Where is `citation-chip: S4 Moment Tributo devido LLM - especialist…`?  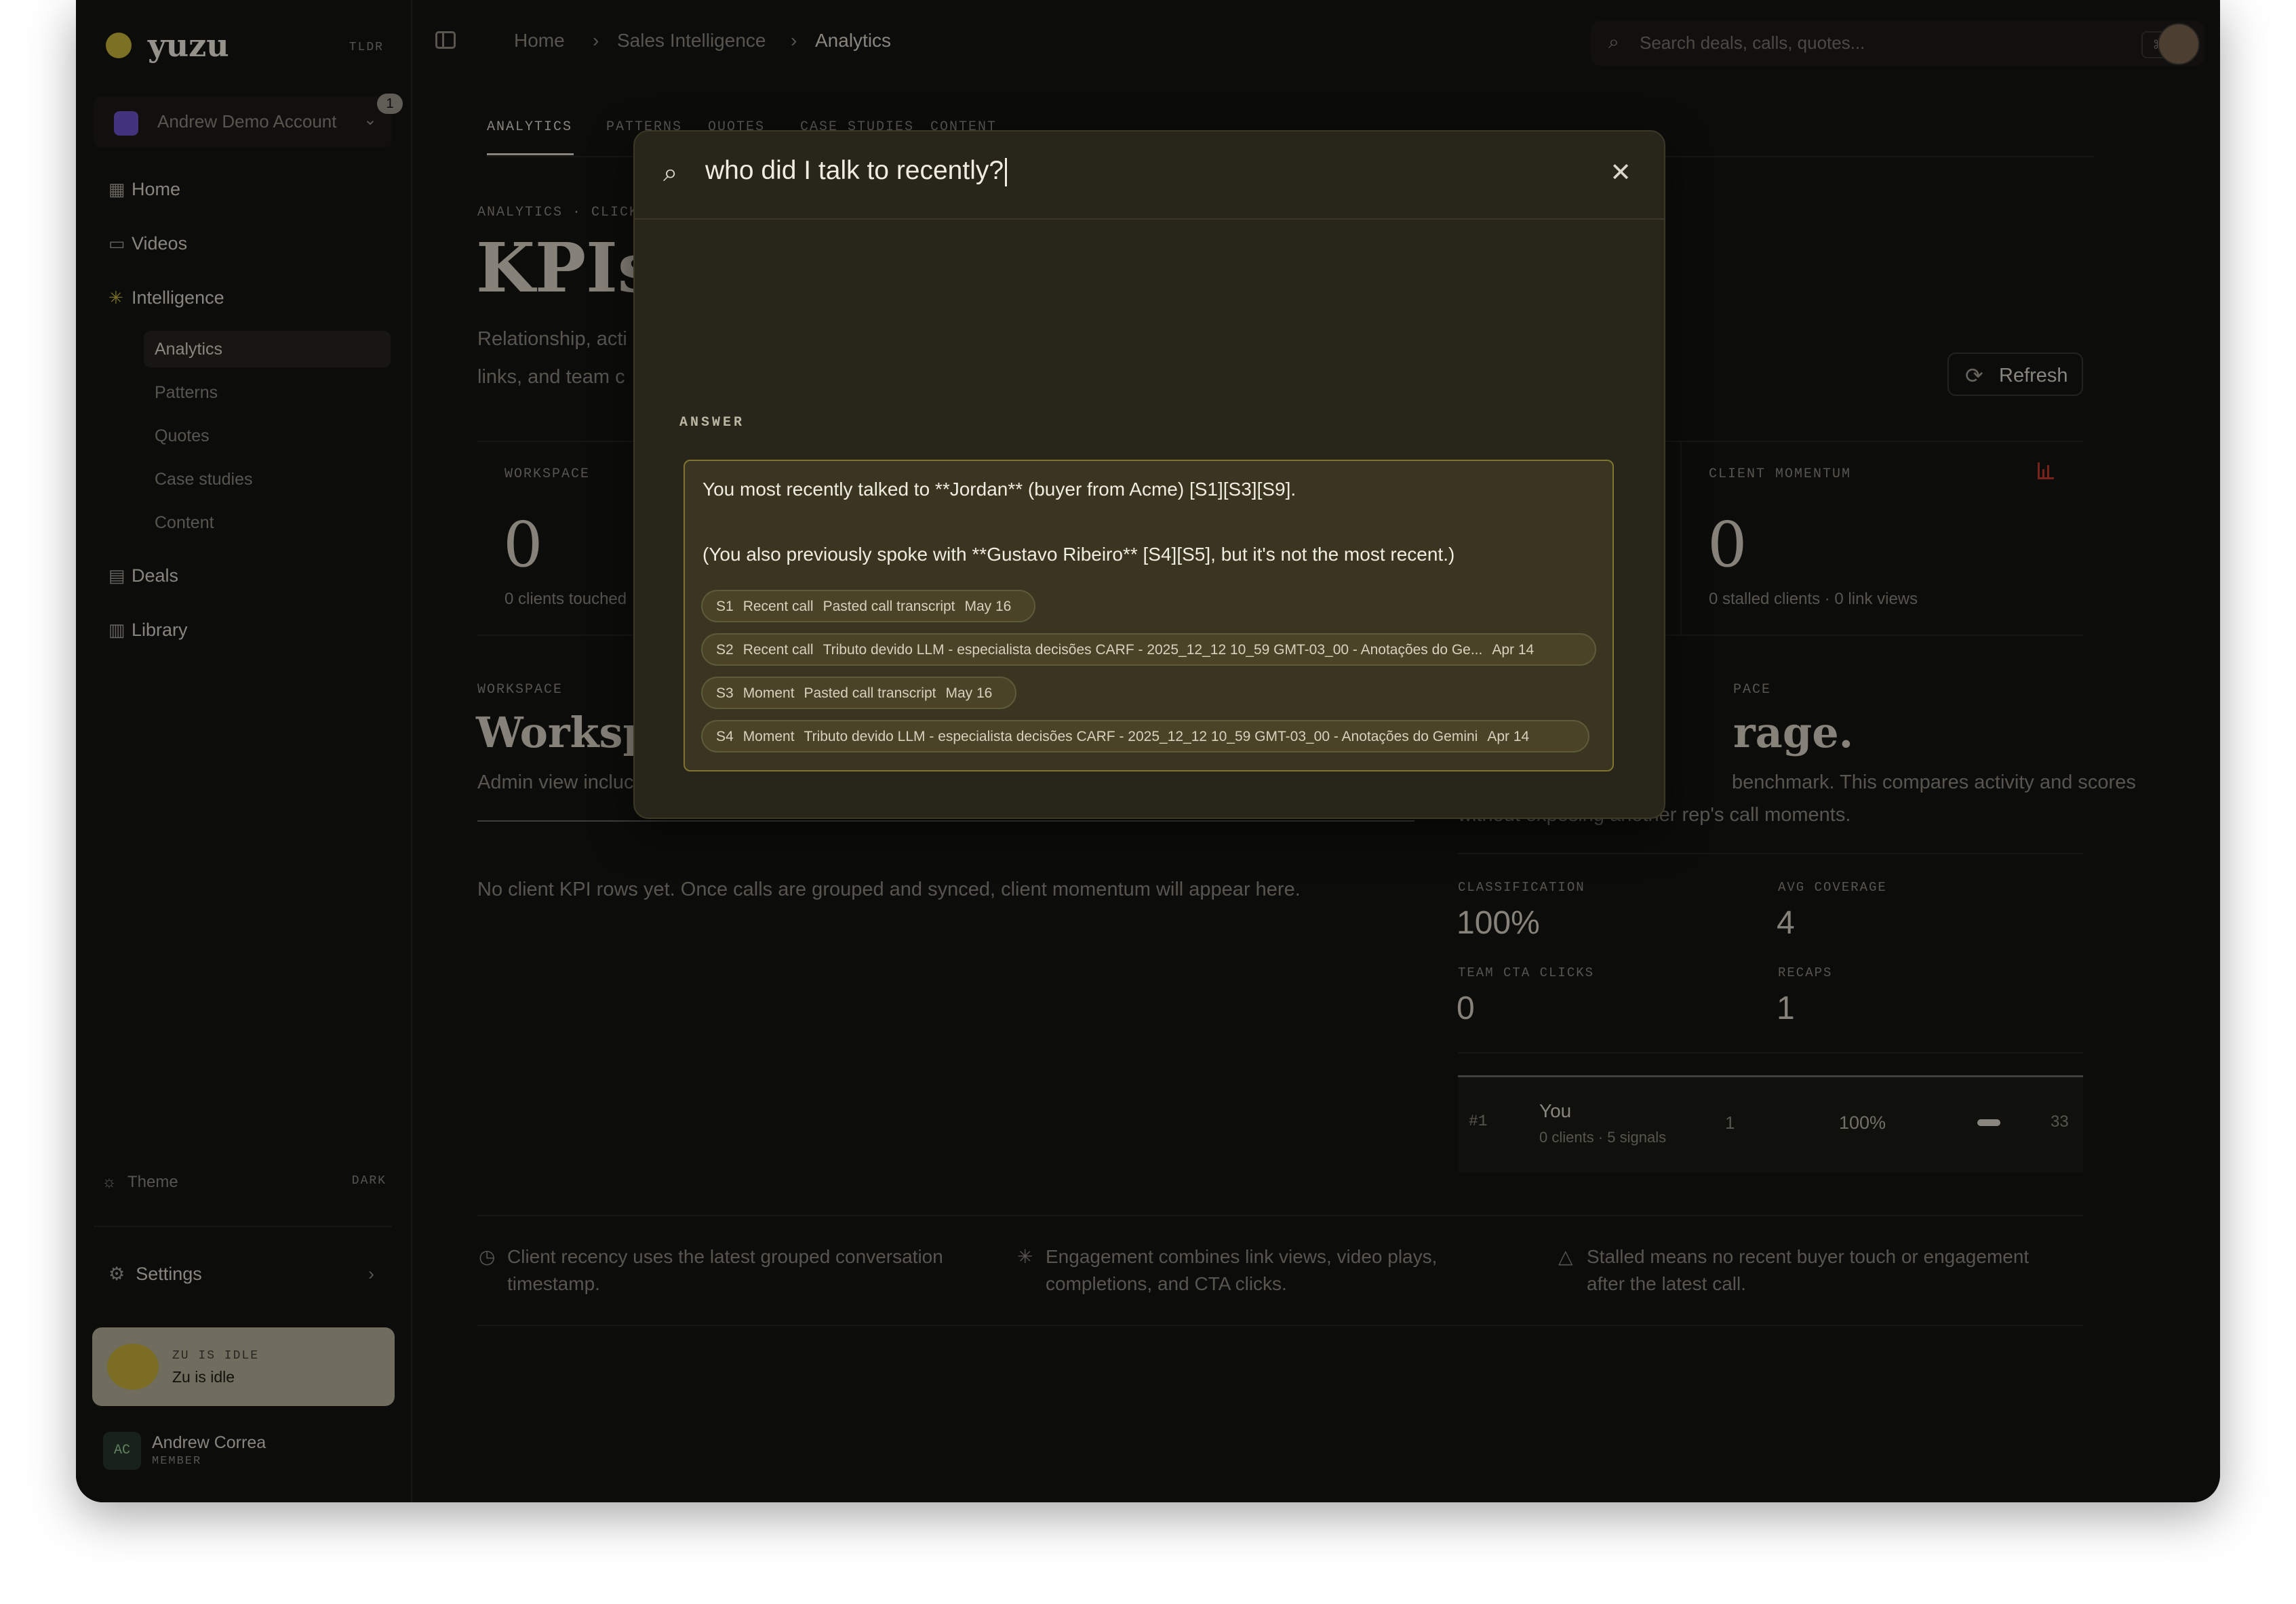 citation-chip: S4 Moment Tributo devido LLM - especialist… is located at coordinates (1145, 736).